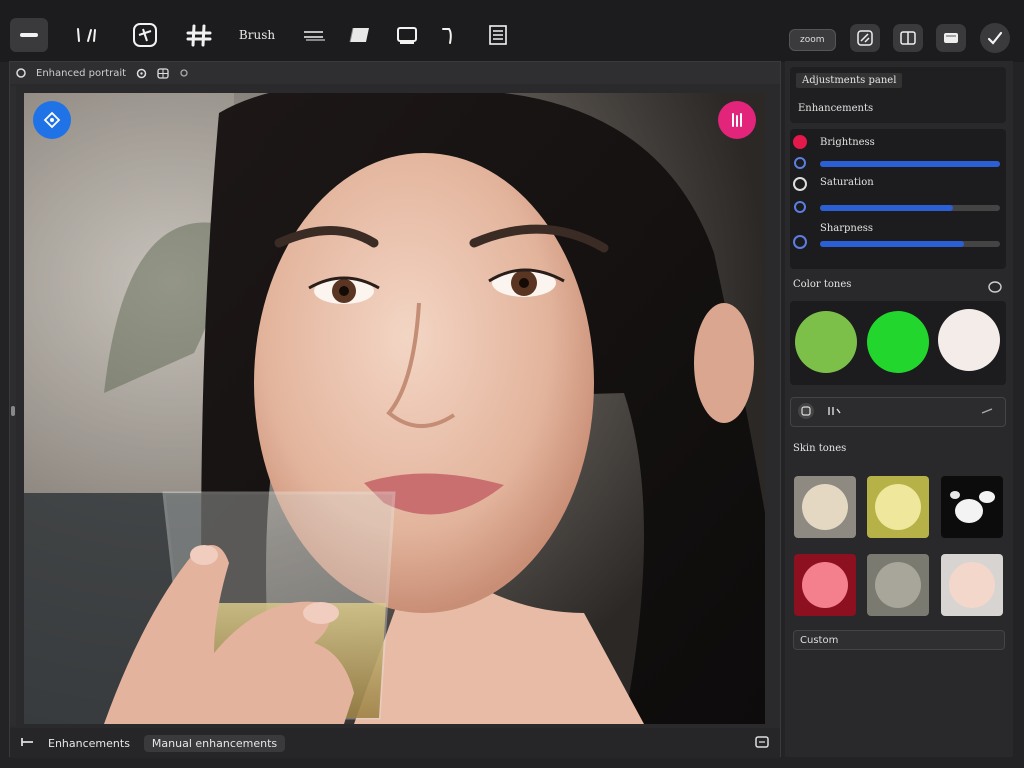 The image size is (1024, 768). I want to click on minus-icon, so click(29, 35).